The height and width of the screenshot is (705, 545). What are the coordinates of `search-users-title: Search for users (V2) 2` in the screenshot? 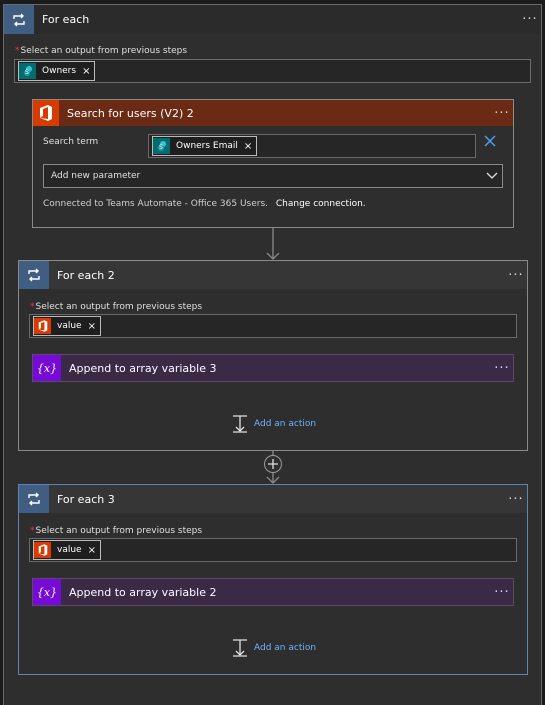 It's located at (130, 113).